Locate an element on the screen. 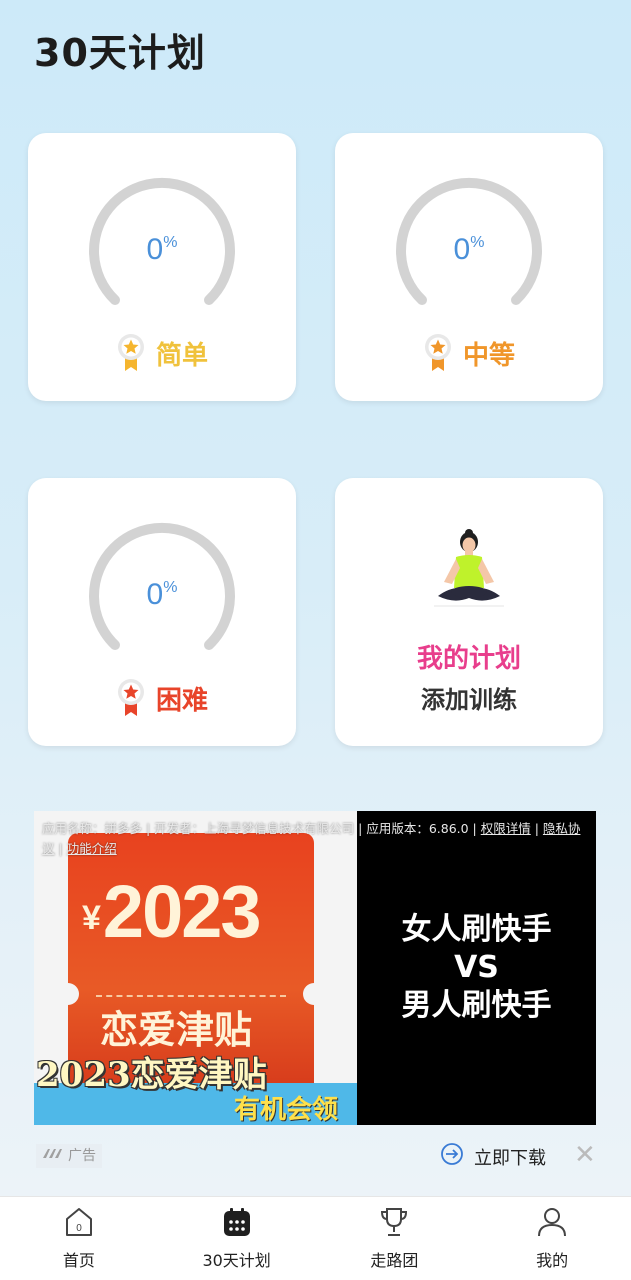 The height and width of the screenshot is (1280, 631). tab-30-day-plan: 30天计划 is located at coordinates (237, 1238).